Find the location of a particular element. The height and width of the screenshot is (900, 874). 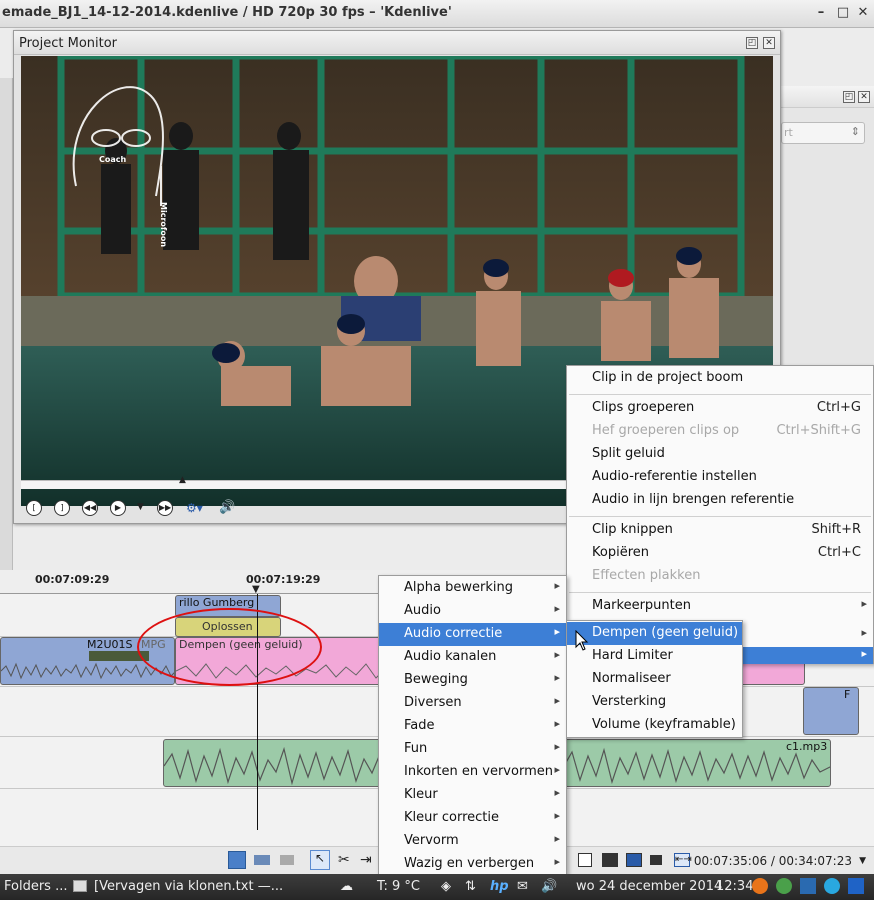

menu-item-normalise: Normaliseer is located at coordinates (654, 679).